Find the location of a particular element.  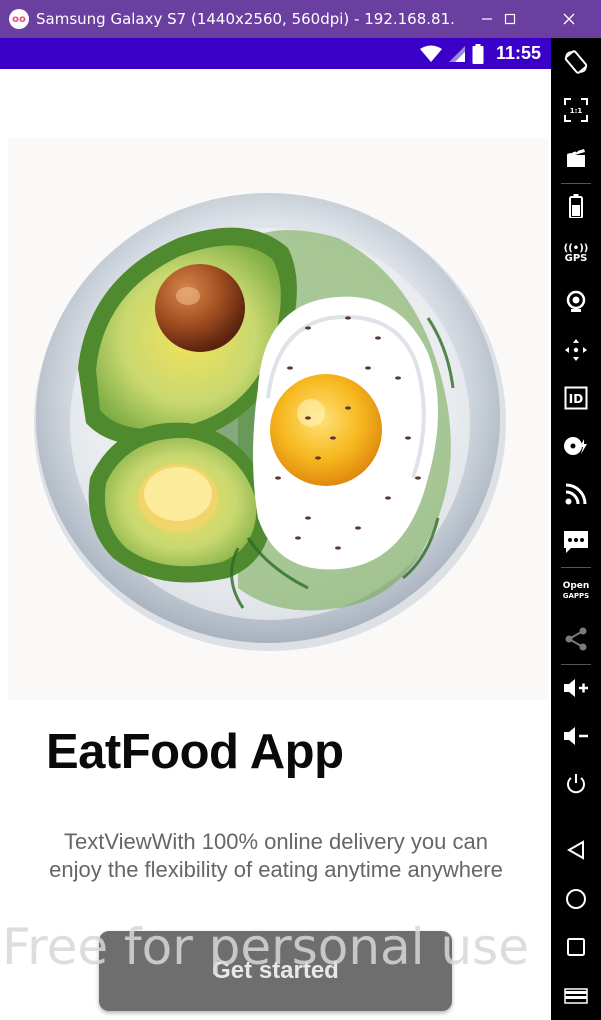

emulator-sidebar: 1:1 ((•)) GPS ID Open GAPPS is located at coordinates (576, 529).